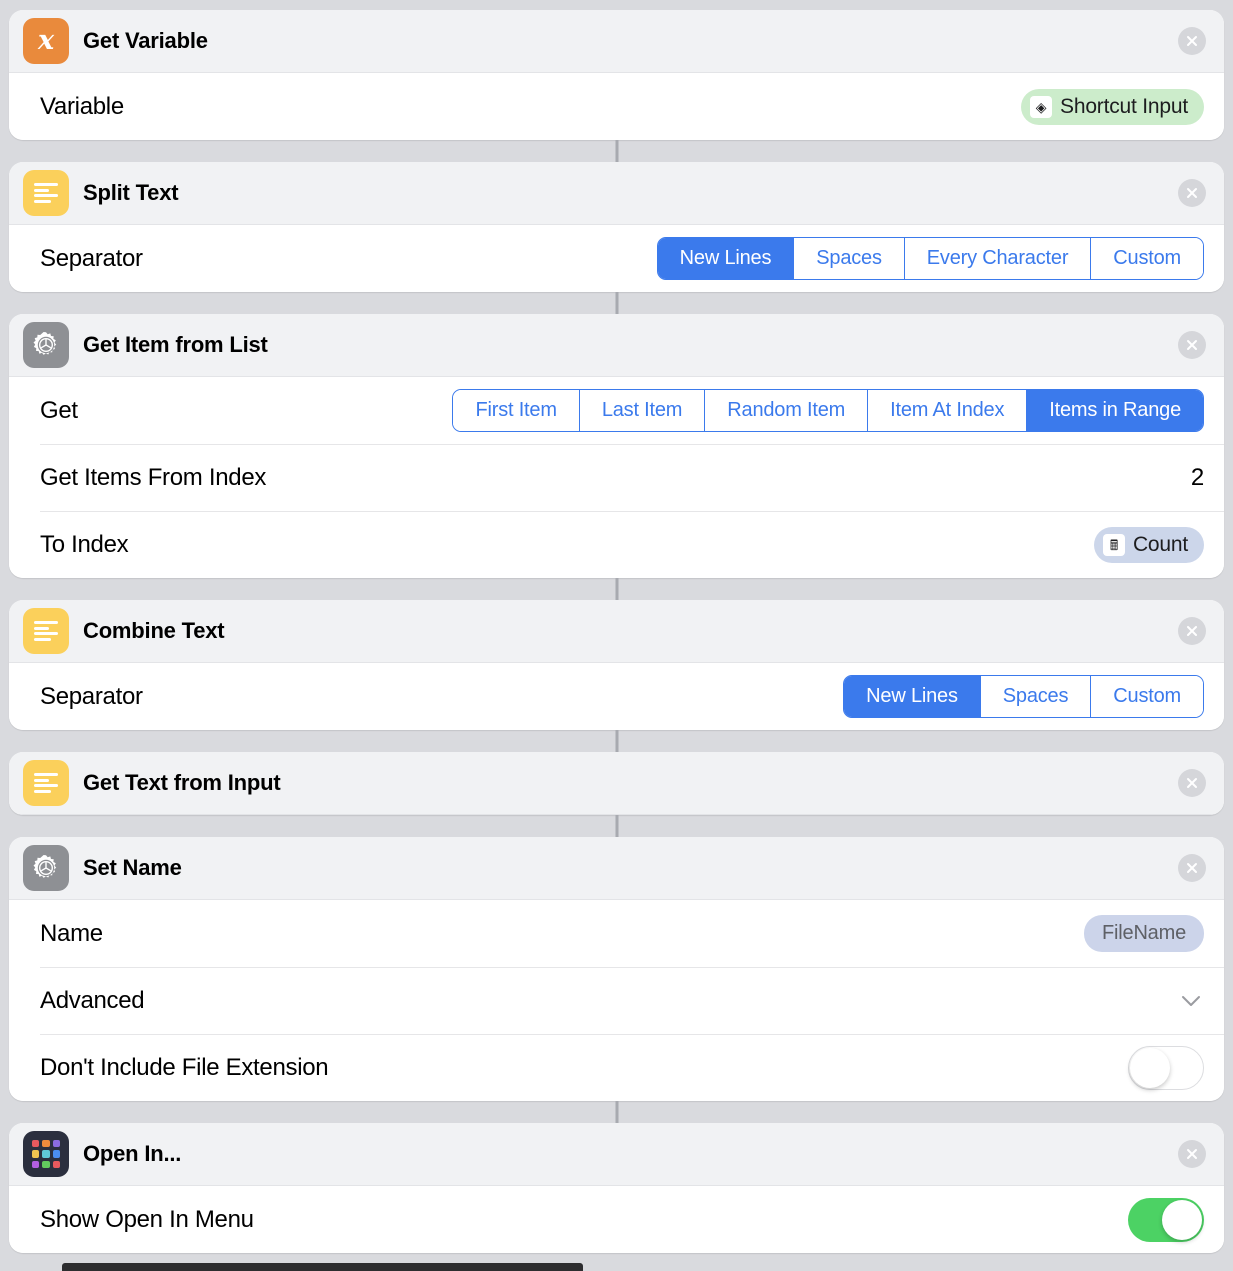 This screenshot has width=1233, height=1271. Describe the element at coordinates (1160, 544) in the screenshot. I see `token-label: Count` at that location.